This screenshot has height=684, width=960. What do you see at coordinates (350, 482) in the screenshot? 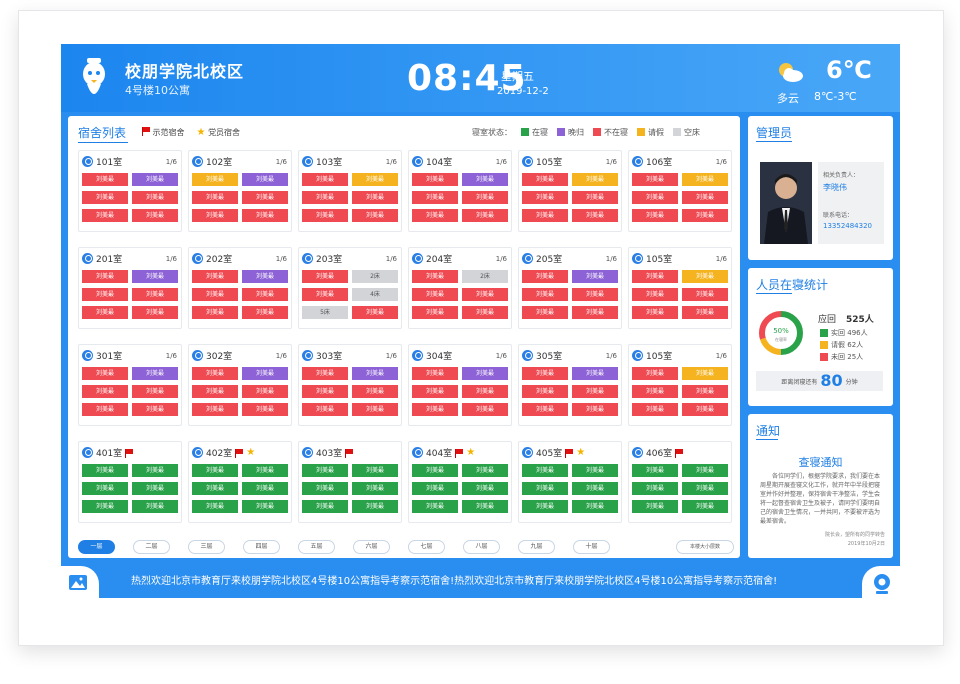
I see `room-card: 403室 刘美最 刘美最 刘美最 刘美最 刘美最 刘美最` at bounding box center [350, 482].